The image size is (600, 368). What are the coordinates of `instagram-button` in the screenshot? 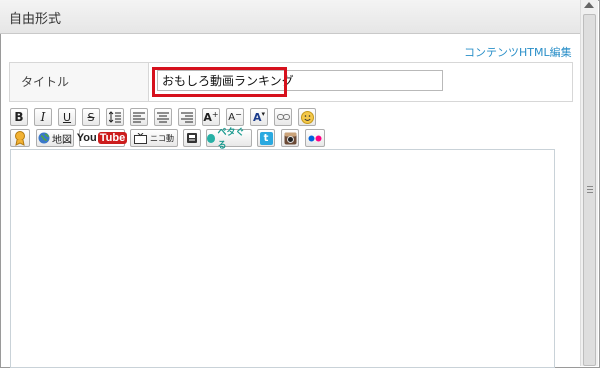 It's located at (290, 138).